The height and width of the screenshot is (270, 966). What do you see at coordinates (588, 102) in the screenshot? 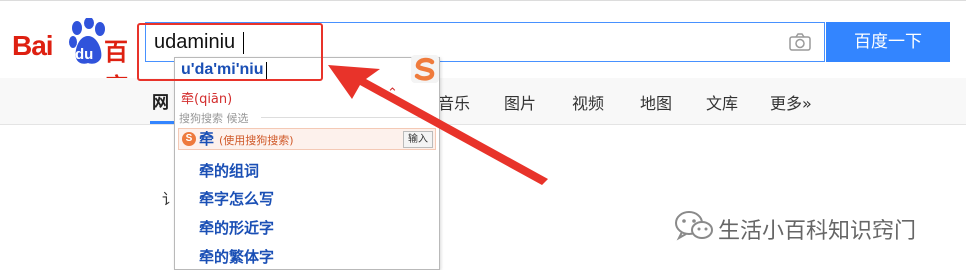
I see `nav-video: 视频` at bounding box center [588, 102].